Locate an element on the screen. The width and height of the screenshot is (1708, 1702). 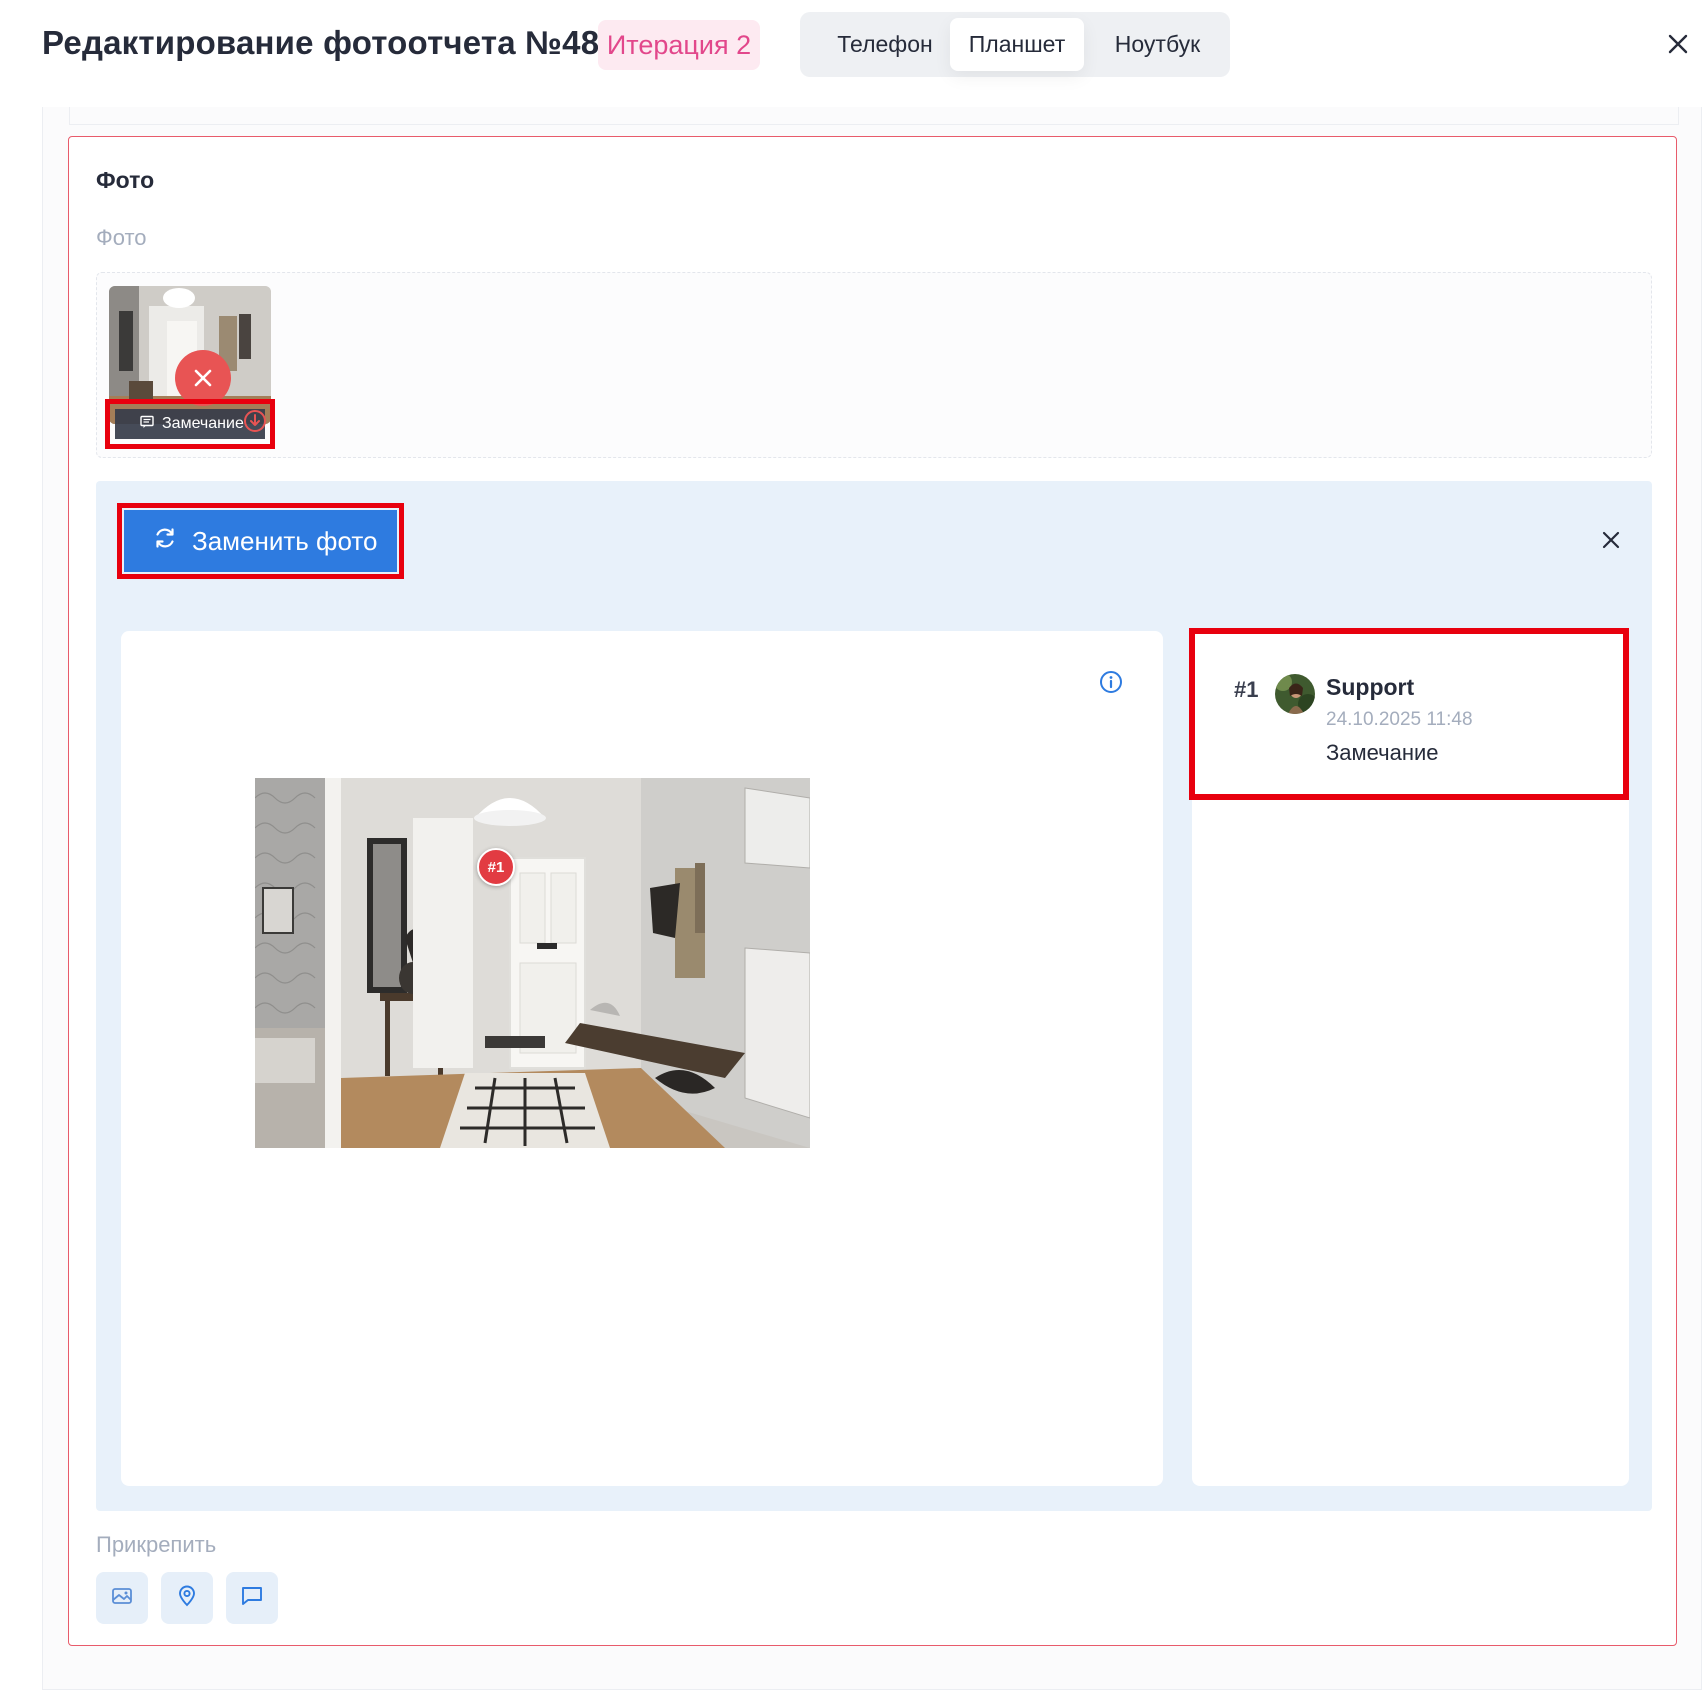
comment-date: 24.10.2025 11:48 is located at coordinates (1399, 719).